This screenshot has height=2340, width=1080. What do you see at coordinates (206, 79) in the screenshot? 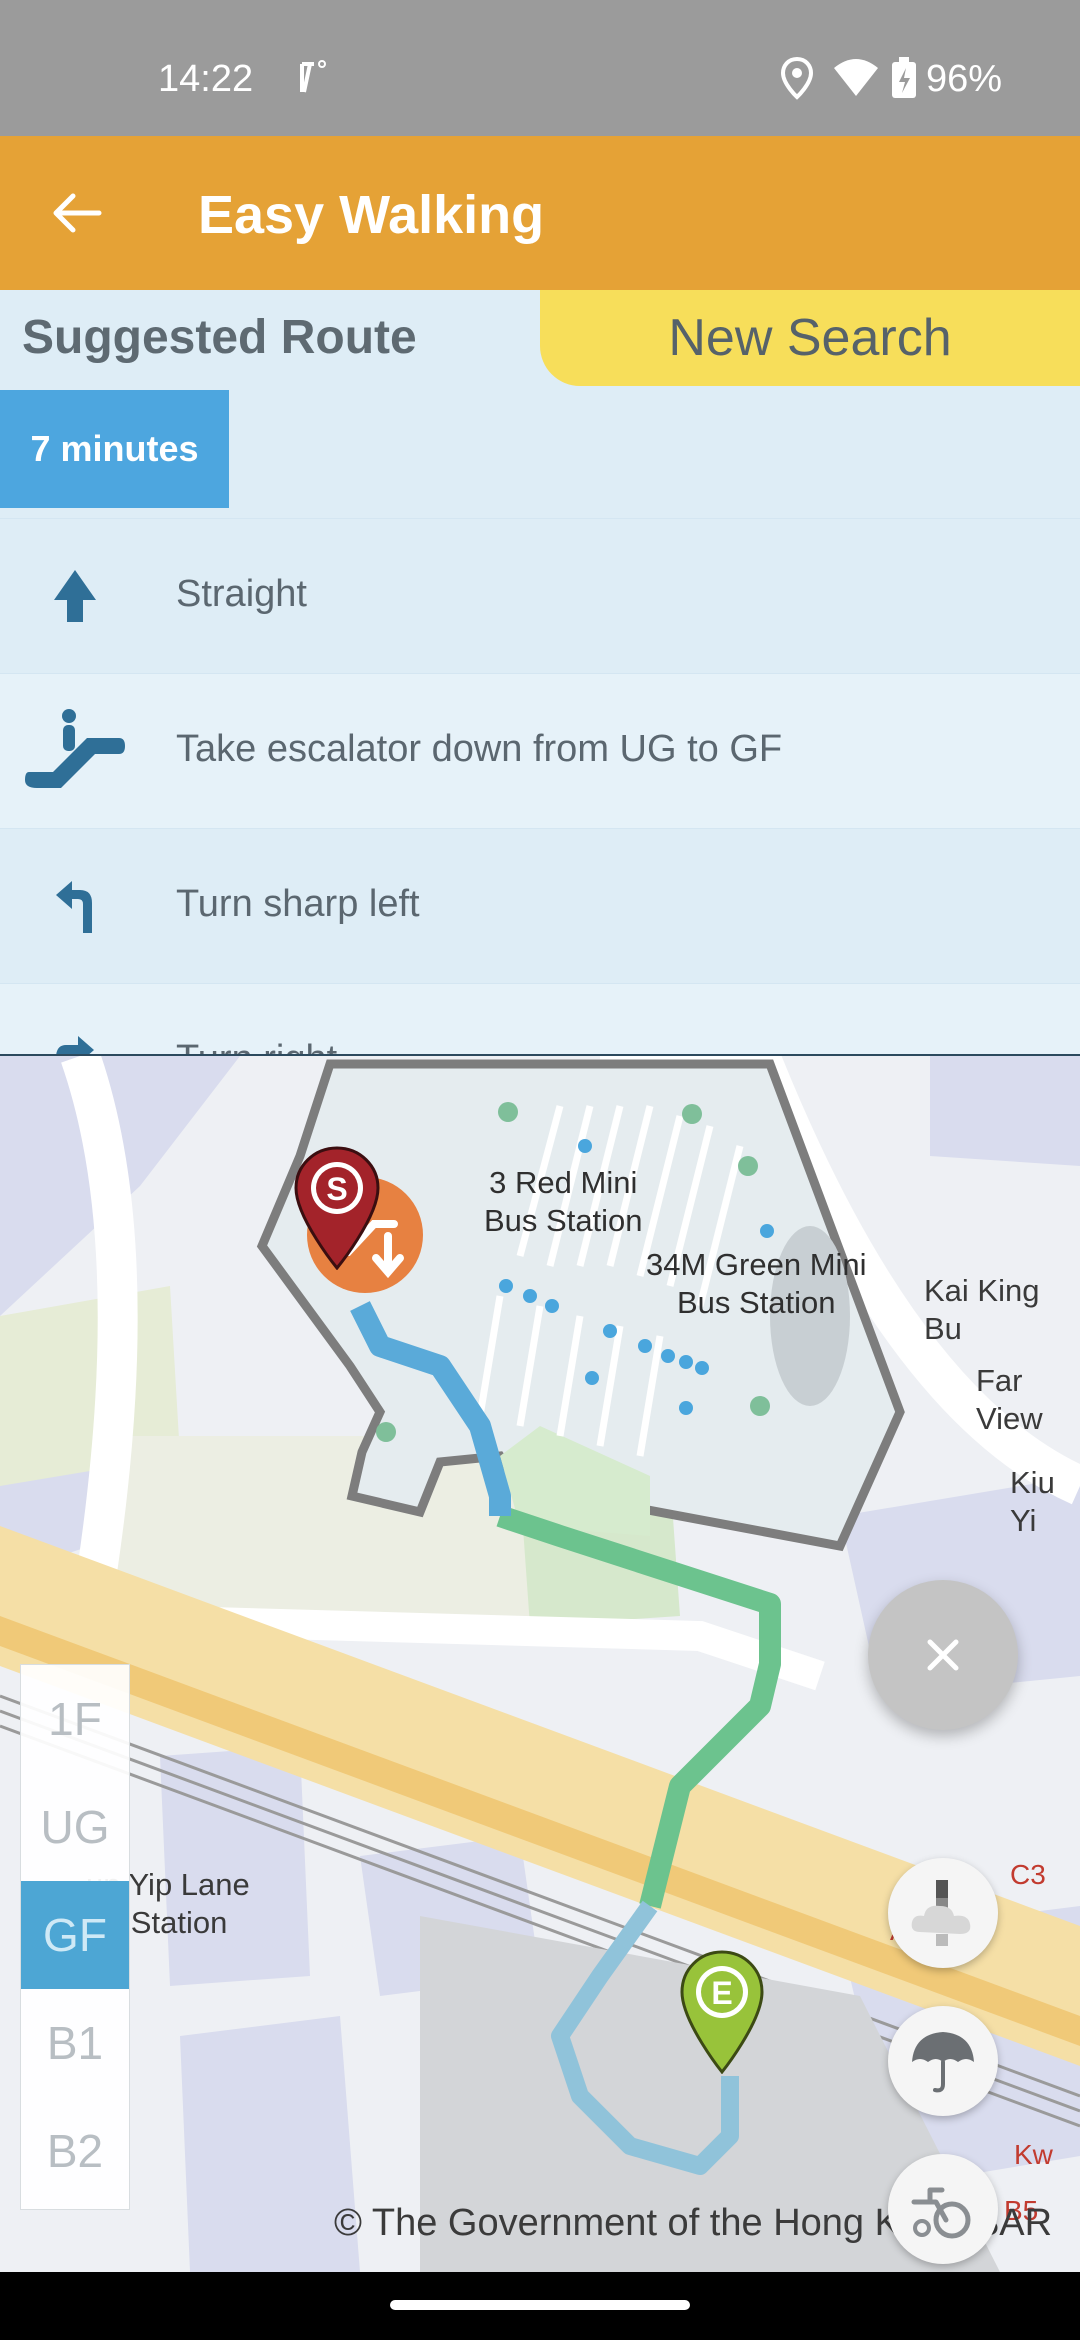
I see `status-time: 14:22` at bounding box center [206, 79].